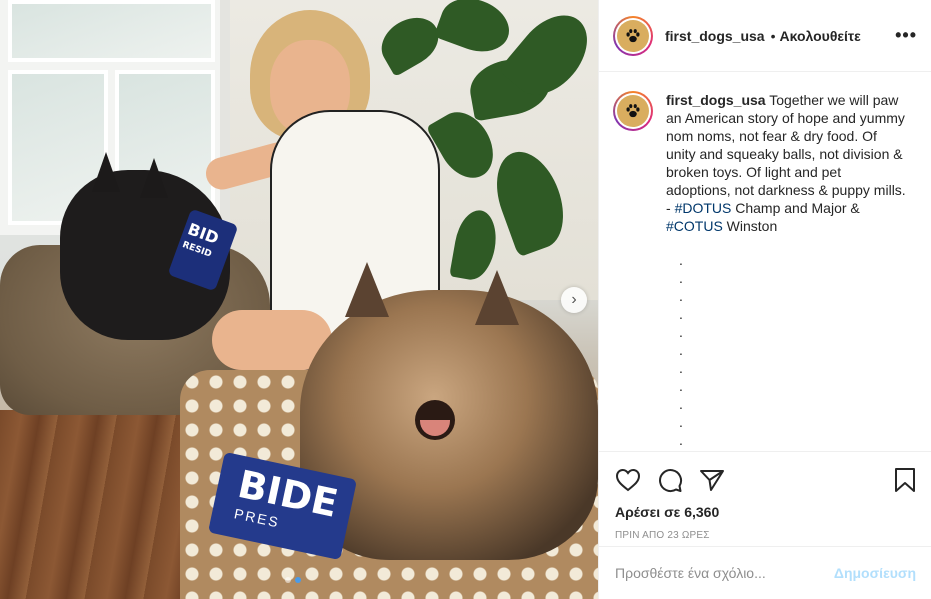 This screenshot has width=931, height=599. Describe the element at coordinates (694, 226) in the screenshot. I see `hashtag-cotus: #COTUS` at that location.